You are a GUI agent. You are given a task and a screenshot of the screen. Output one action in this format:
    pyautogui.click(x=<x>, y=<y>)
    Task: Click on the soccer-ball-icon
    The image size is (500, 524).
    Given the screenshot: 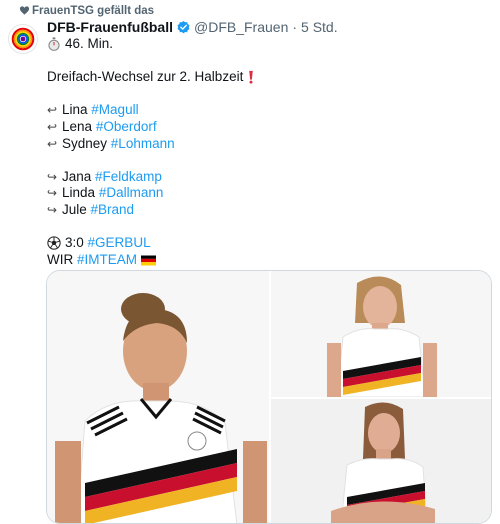 What is the action you would take?
    pyautogui.click(x=54, y=243)
    